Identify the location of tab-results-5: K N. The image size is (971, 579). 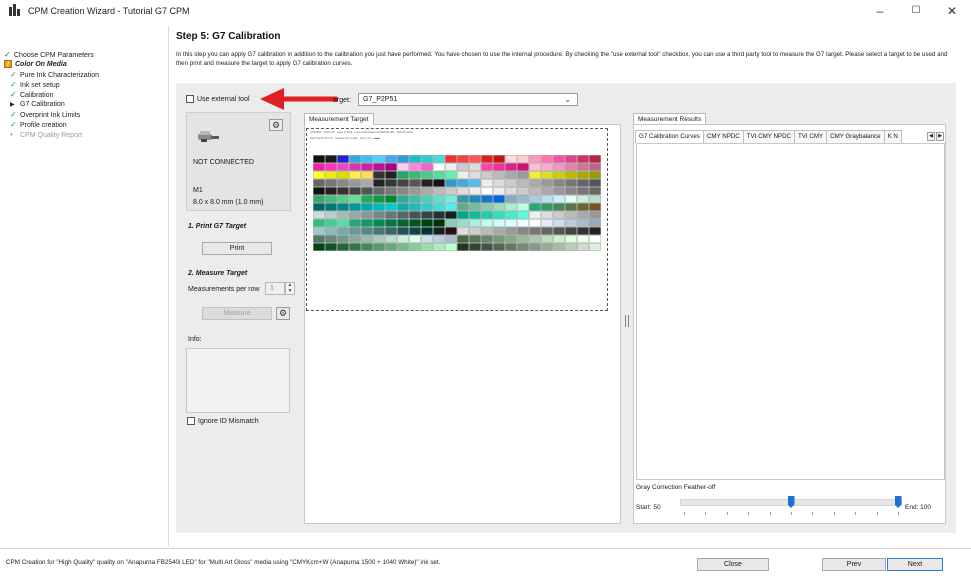
(892, 136).